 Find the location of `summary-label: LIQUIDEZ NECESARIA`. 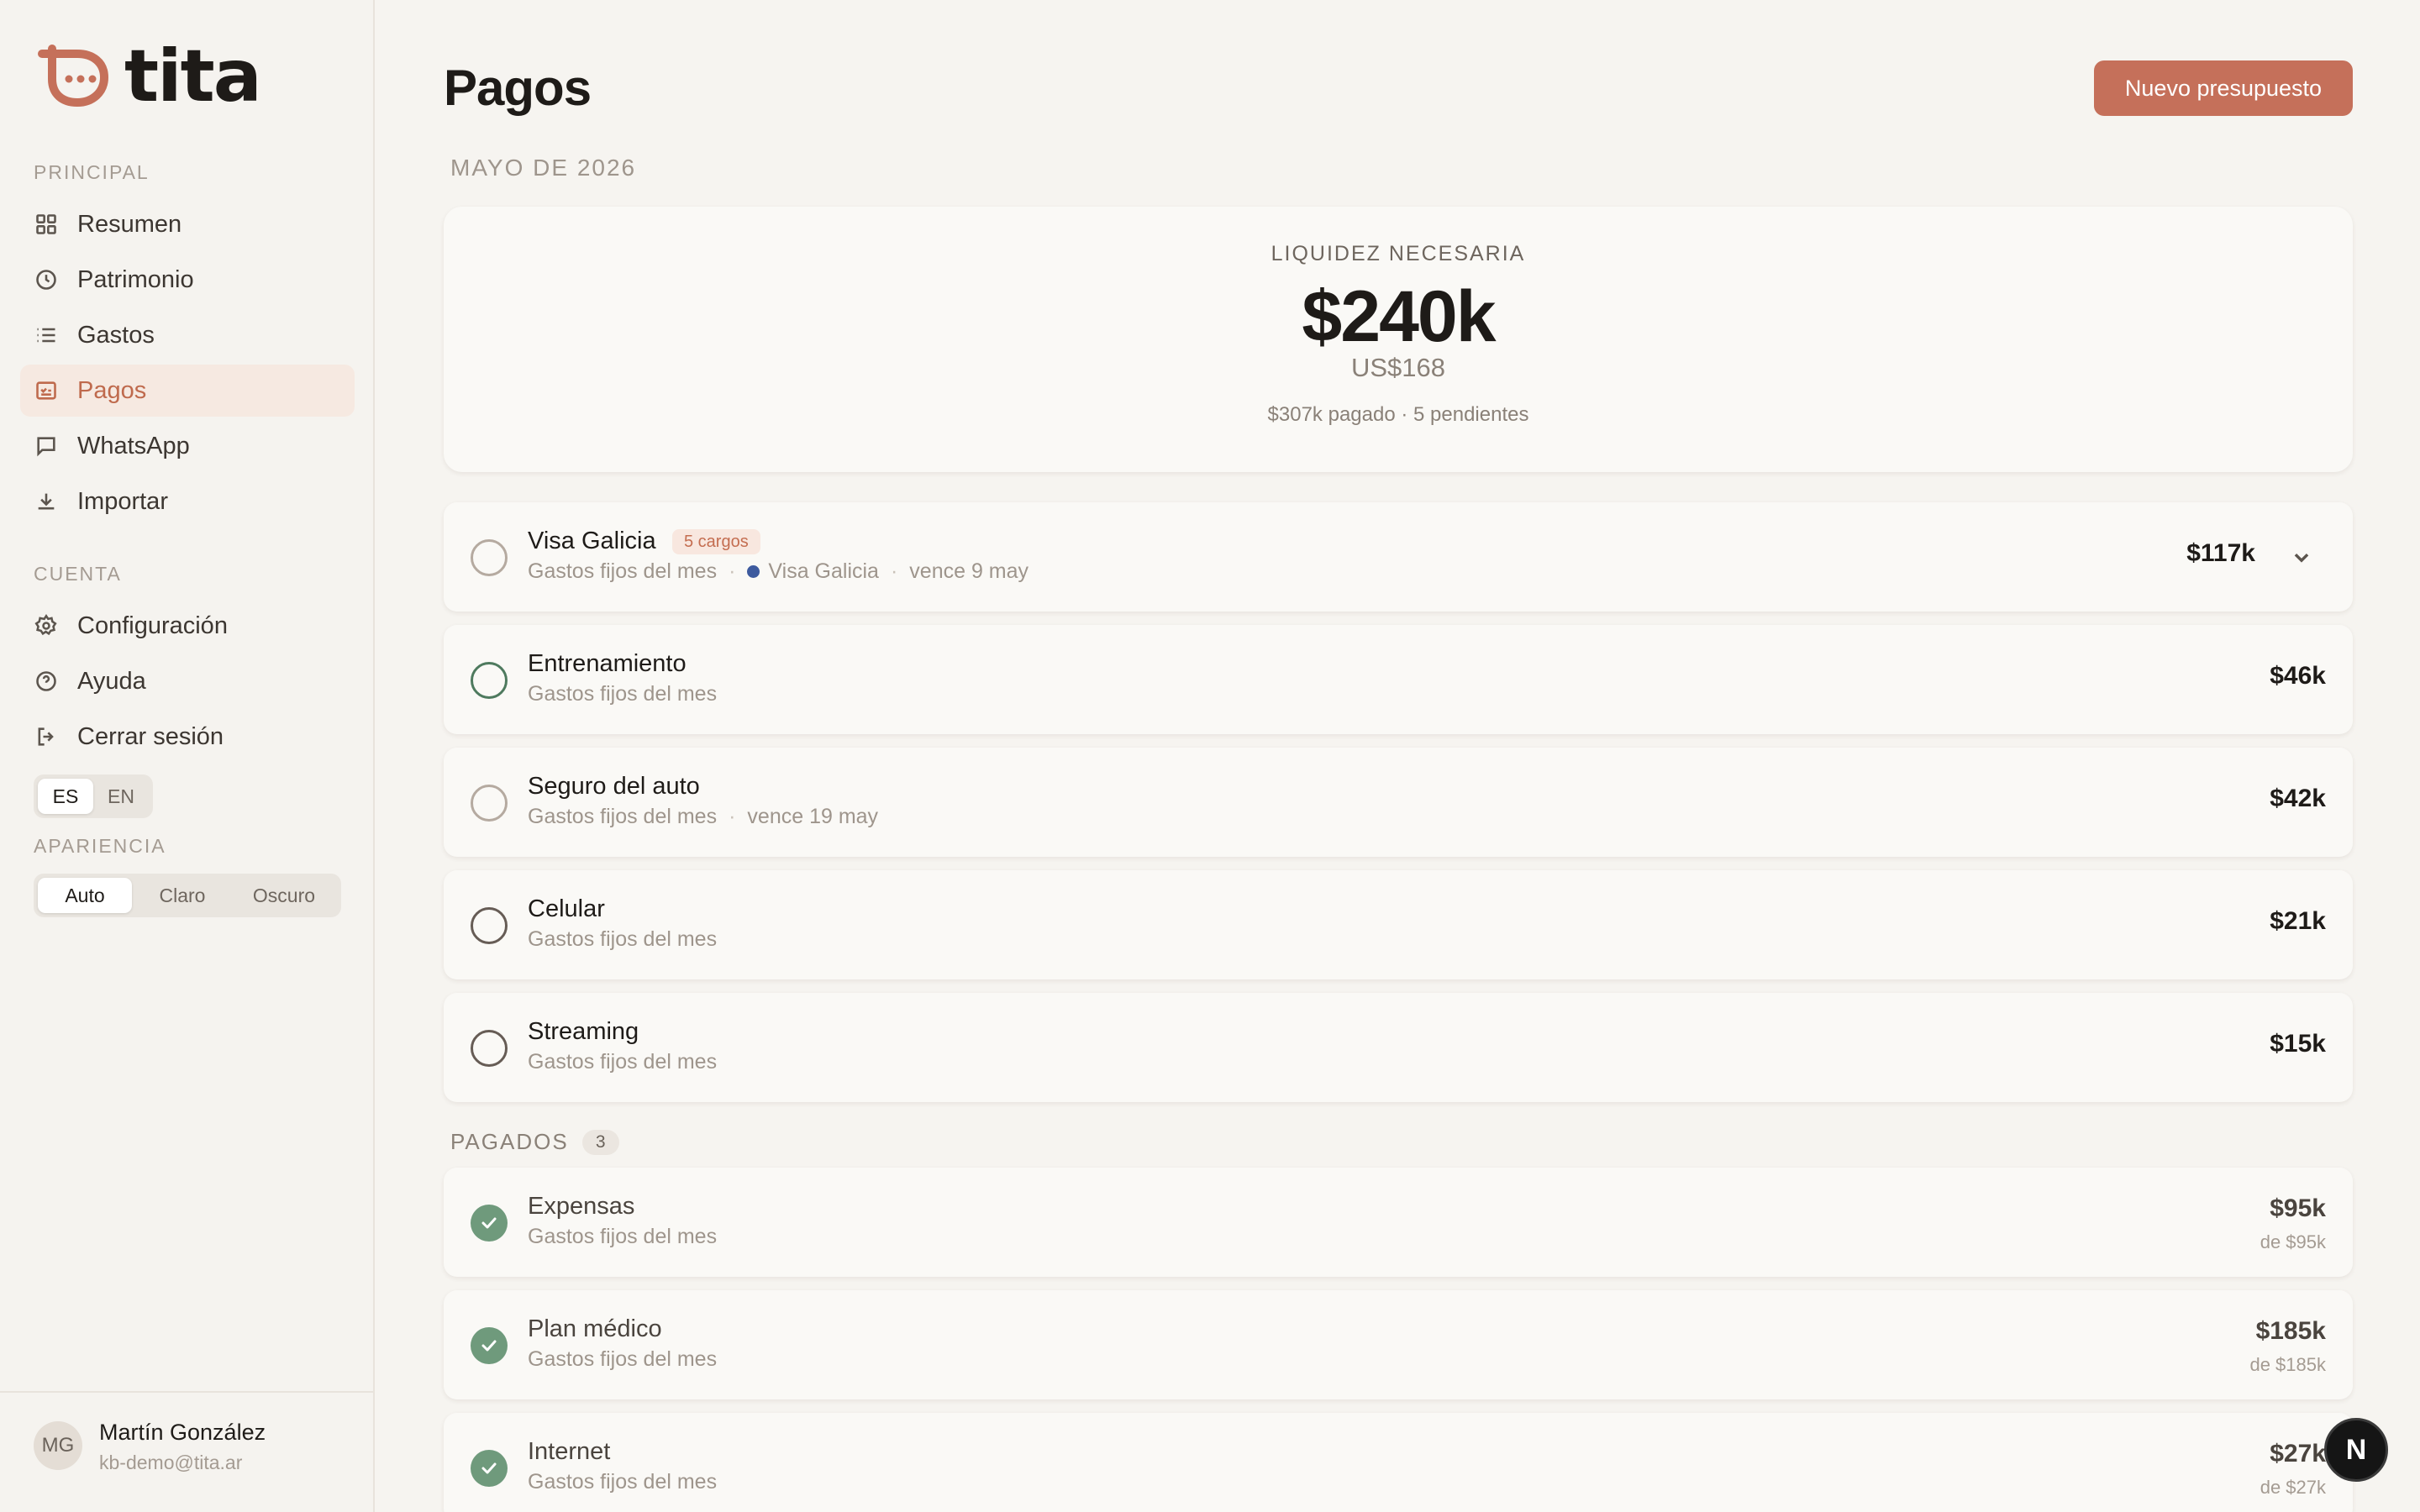

summary-label: LIQUIDEZ NECESARIA is located at coordinates (1398, 253).